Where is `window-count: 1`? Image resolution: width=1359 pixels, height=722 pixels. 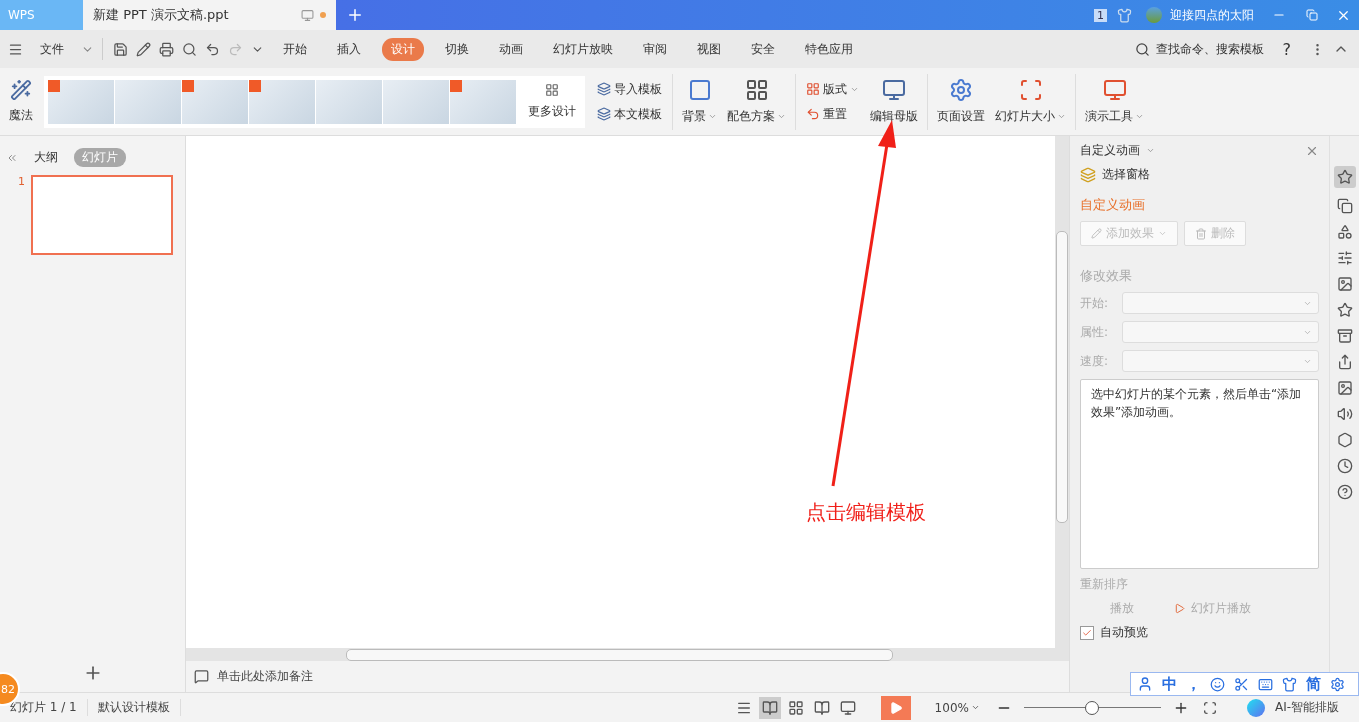 window-count: 1 is located at coordinates (1100, 15).